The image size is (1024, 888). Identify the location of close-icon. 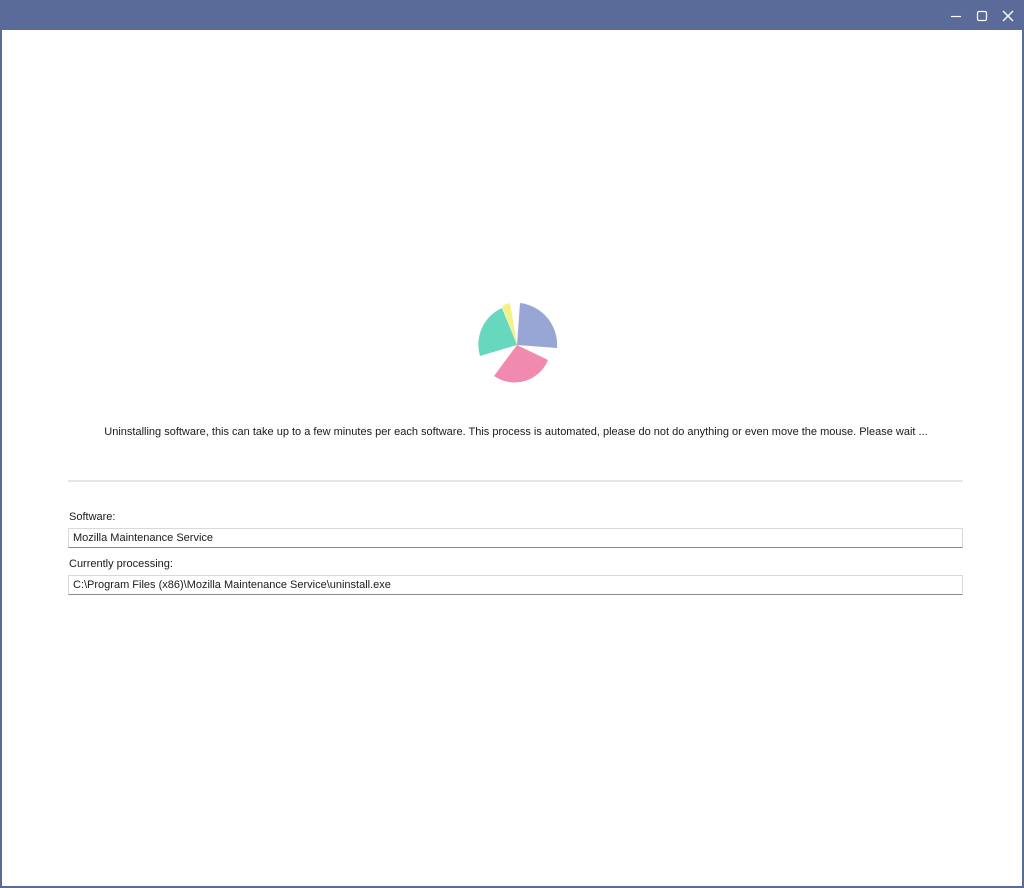
(1008, 16).